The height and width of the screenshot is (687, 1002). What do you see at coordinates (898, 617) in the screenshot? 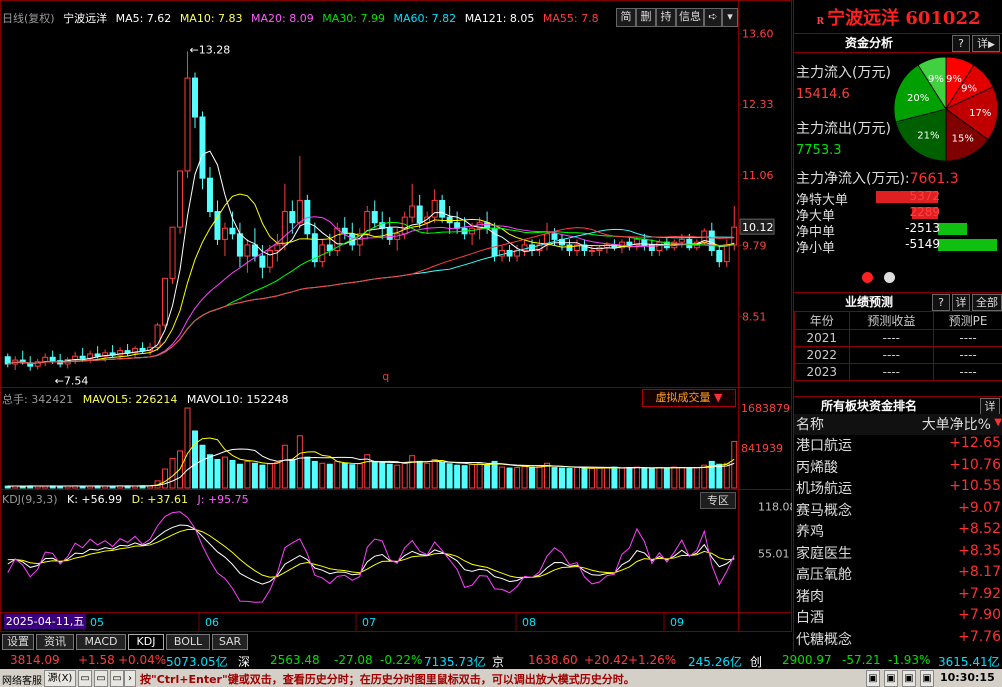
I see `sector-row: 白酒 +7.90` at bounding box center [898, 617].